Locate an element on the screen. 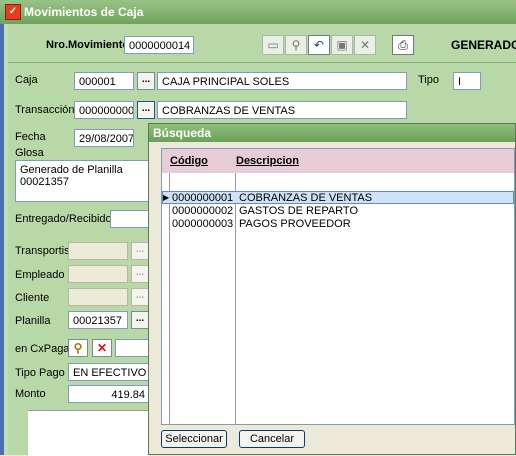  row-descripcion: PAGOS PROVEEDOR is located at coordinates (295, 224).